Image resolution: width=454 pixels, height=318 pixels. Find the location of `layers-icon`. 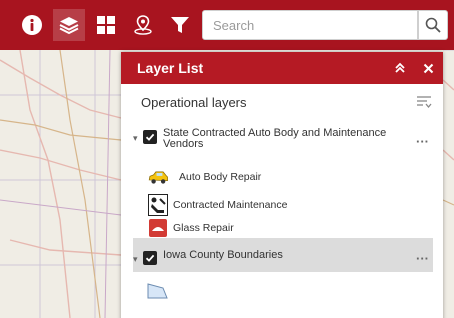

layers-icon is located at coordinates (69, 26).